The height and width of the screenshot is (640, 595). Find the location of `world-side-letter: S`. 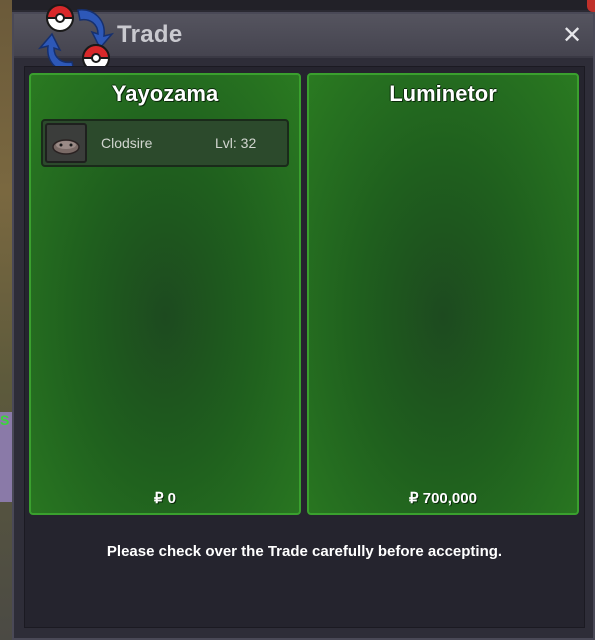

world-side-letter: S is located at coordinates (5, 420).